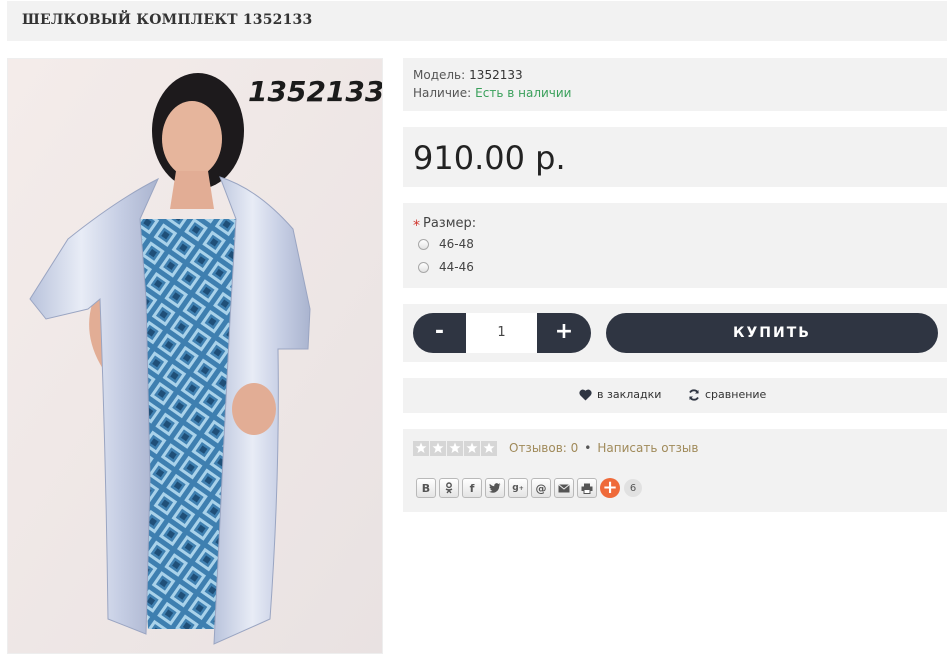 The image size is (947, 662). I want to click on refresh-compare-icon, so click(694, 394).